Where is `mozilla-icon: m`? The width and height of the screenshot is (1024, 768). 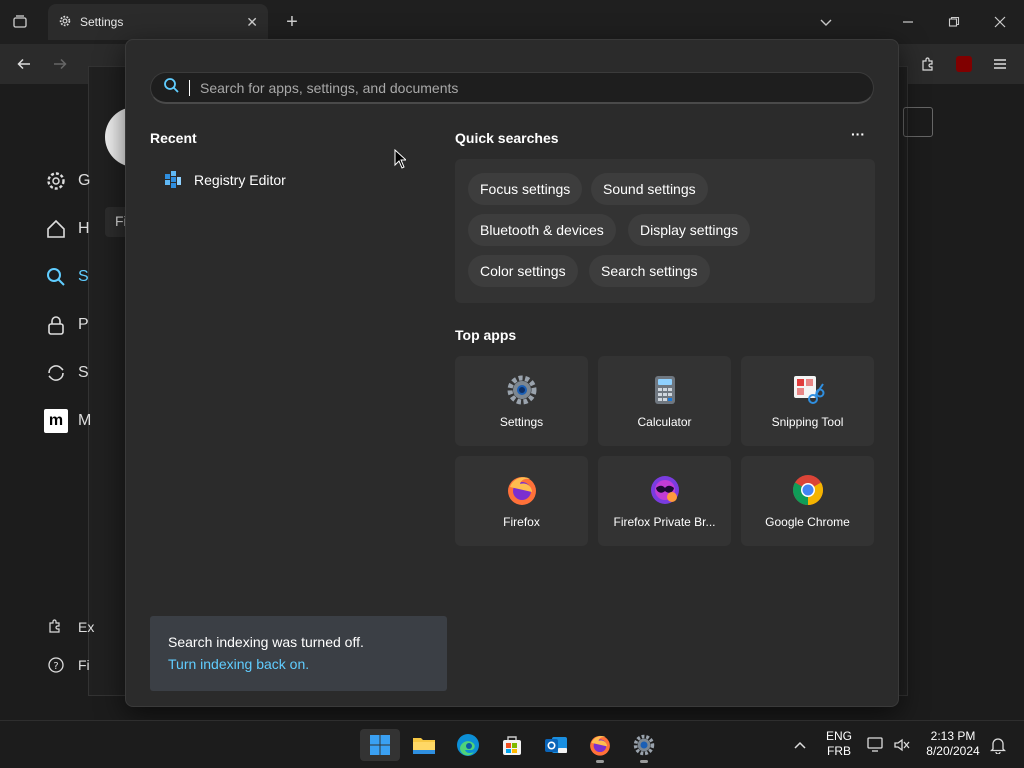 mozilla-icon: m is located at coordinates (56, 421).